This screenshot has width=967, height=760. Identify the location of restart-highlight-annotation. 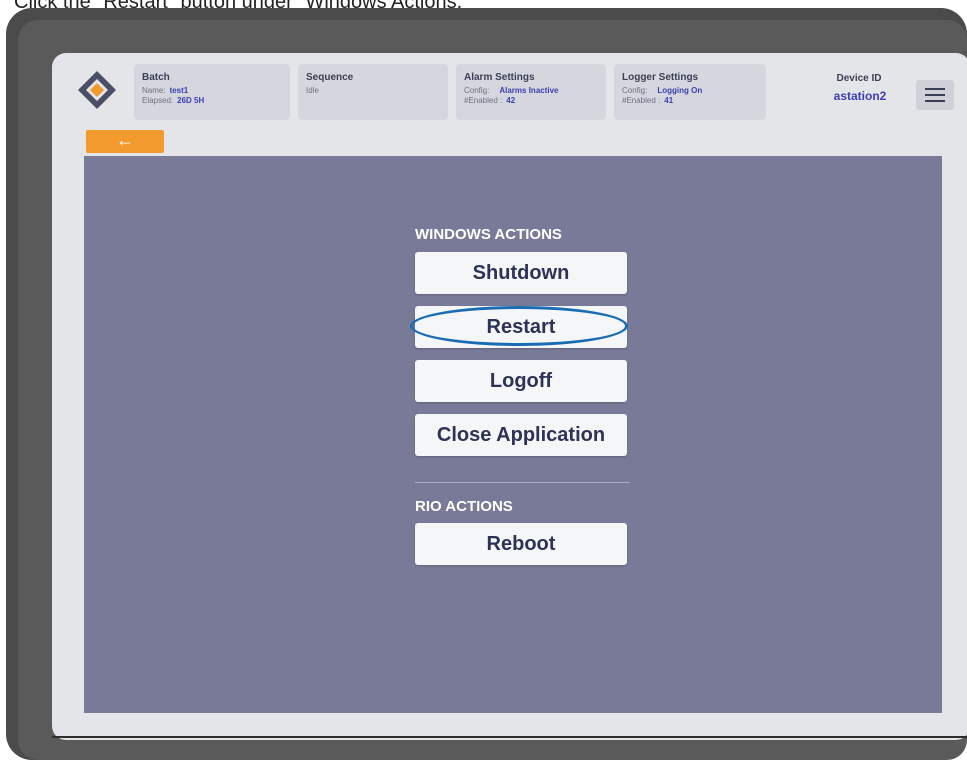
(519, 326).